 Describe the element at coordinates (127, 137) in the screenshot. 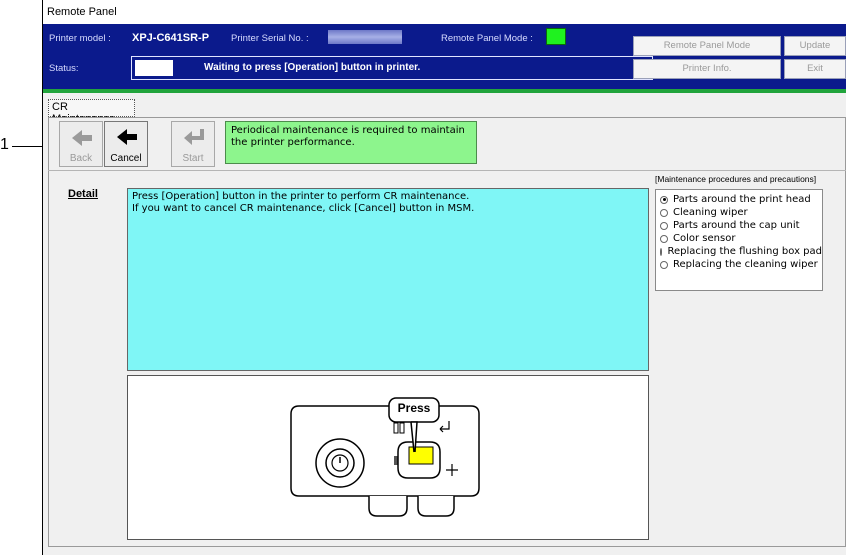

I see `cancel-arrow-icon` at that location.